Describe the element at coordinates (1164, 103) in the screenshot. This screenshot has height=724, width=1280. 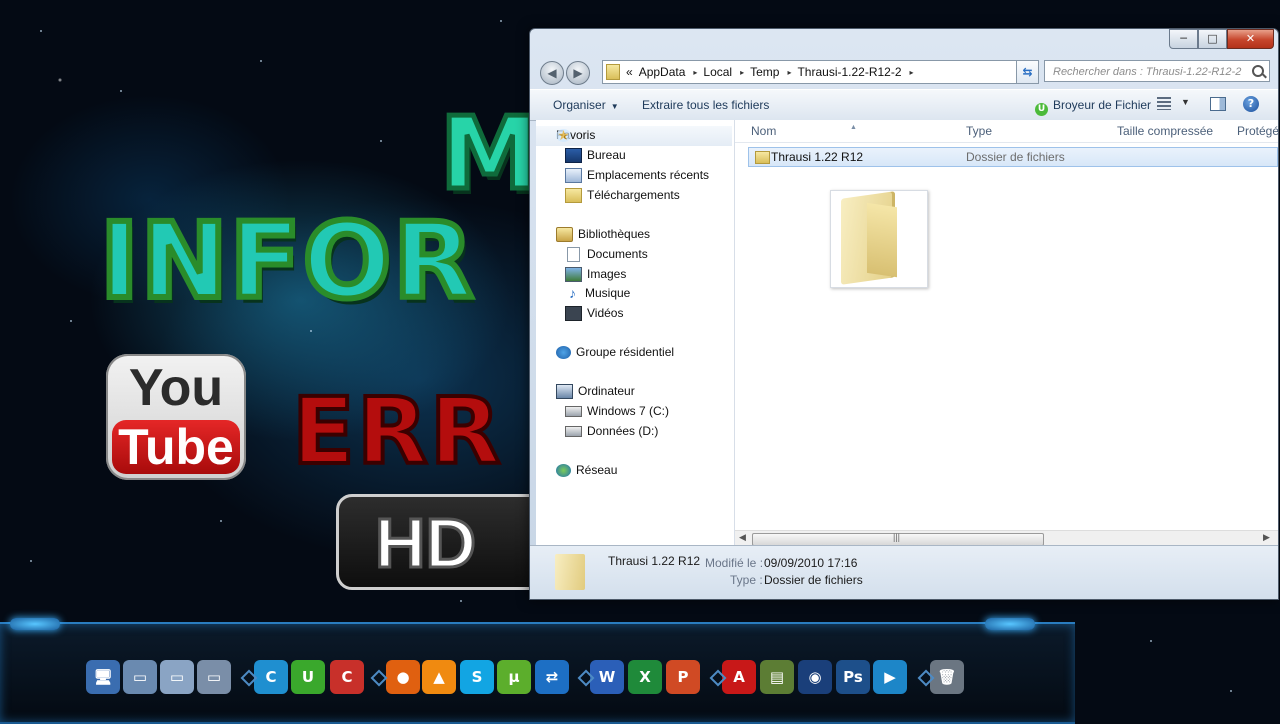
I see `view-options-icon` at that location.